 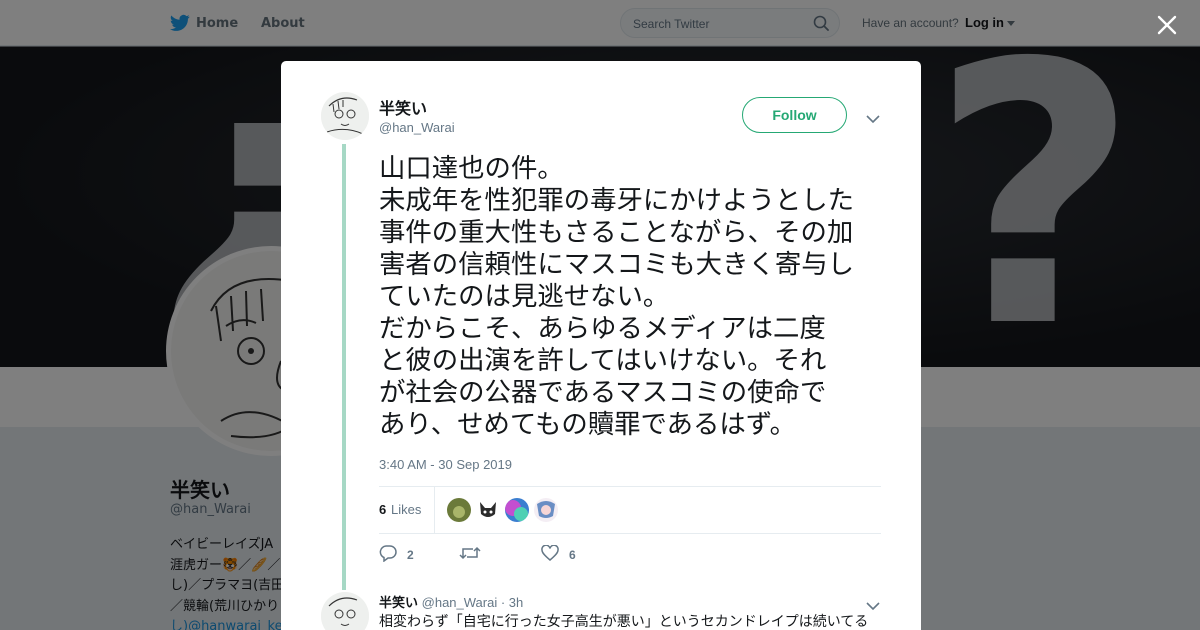 I want to click on tweet-timestamp: 3:40 AM - 30 Sep 2019, so click(x=445, y=464).